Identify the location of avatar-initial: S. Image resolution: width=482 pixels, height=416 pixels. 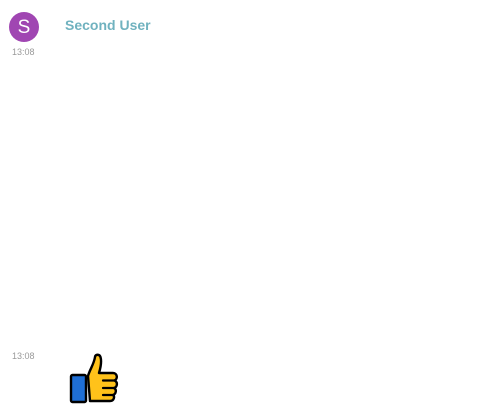
(24, 27).